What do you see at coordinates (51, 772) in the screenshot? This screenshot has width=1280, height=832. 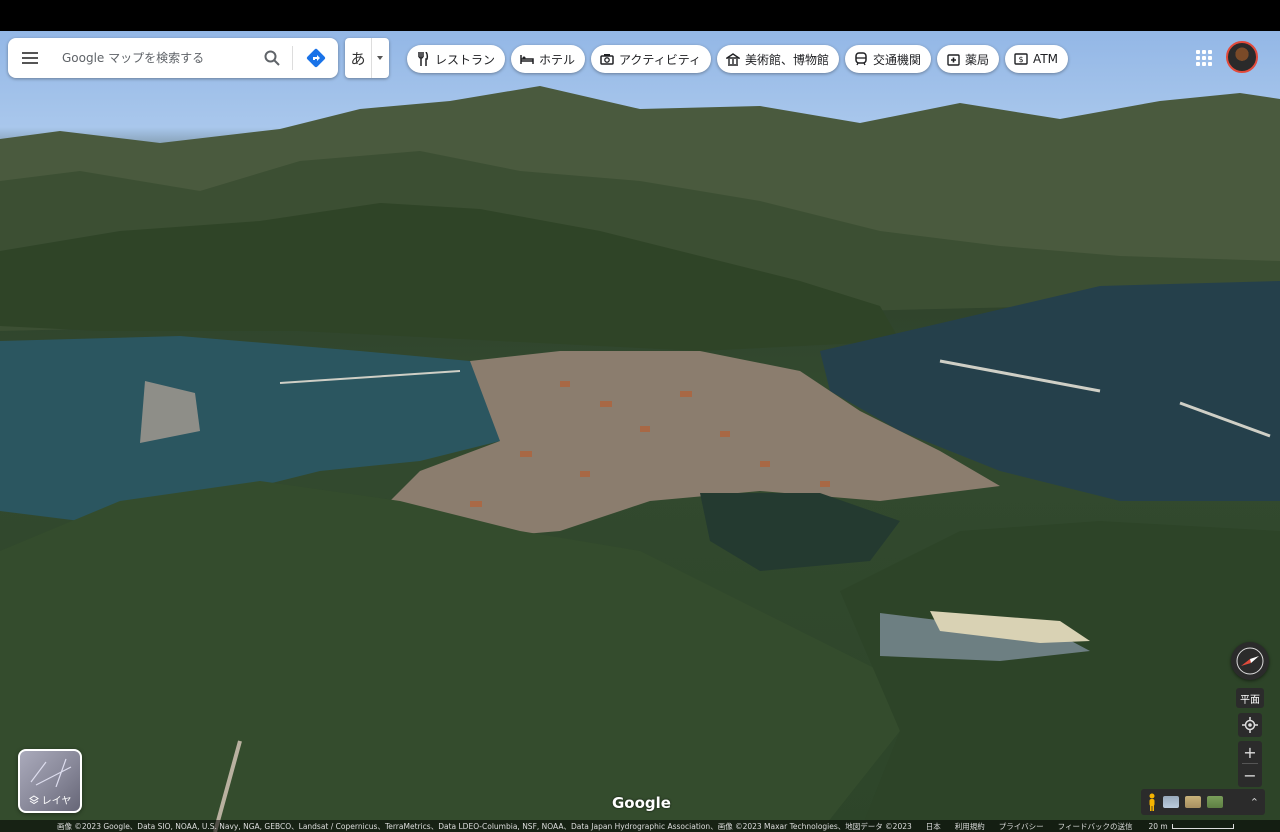 I see `map-thumbnail` at bounding box center [51, 772].